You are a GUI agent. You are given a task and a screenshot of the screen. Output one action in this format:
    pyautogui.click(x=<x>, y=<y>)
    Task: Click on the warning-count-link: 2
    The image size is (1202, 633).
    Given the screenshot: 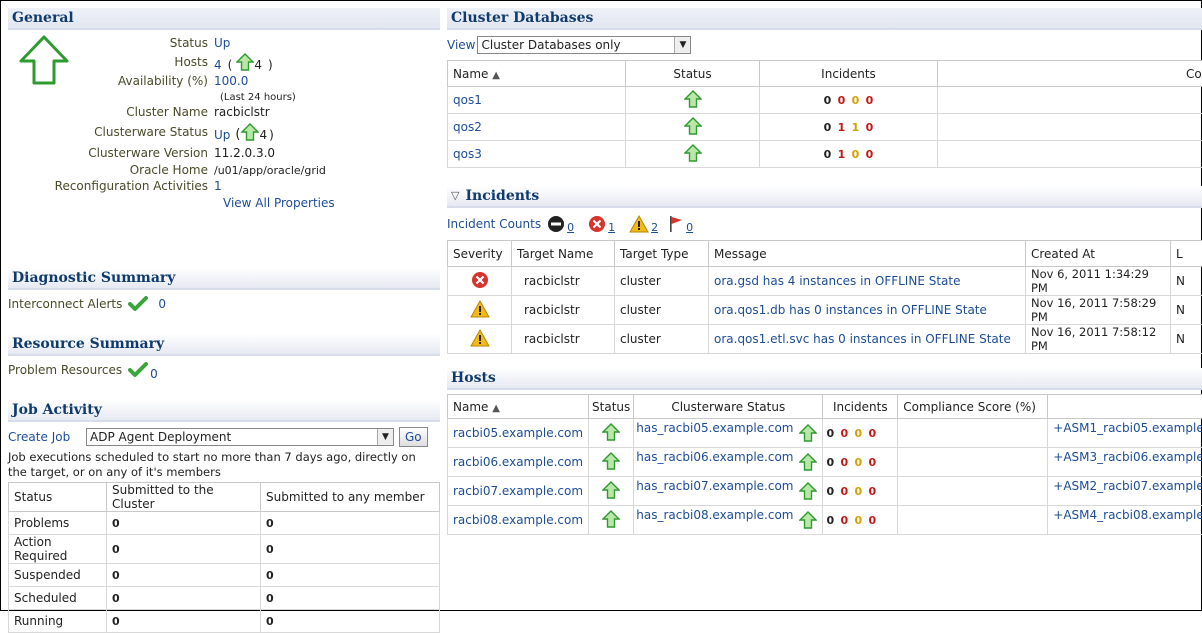 What is the action you would take?
    pyautogui.click(x=654, y=227)
    